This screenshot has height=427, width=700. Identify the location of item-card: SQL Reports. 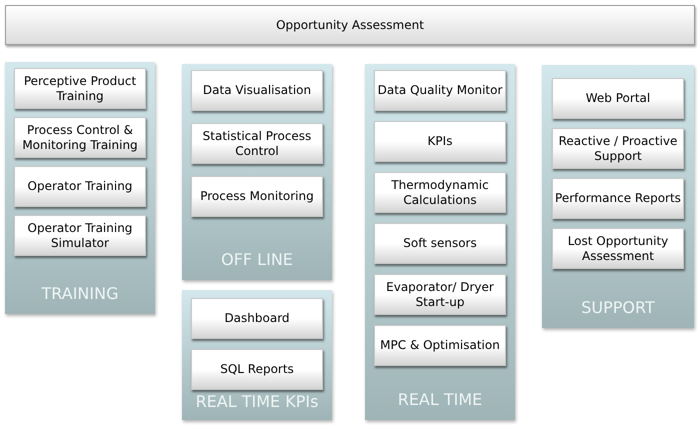
(257, 369).